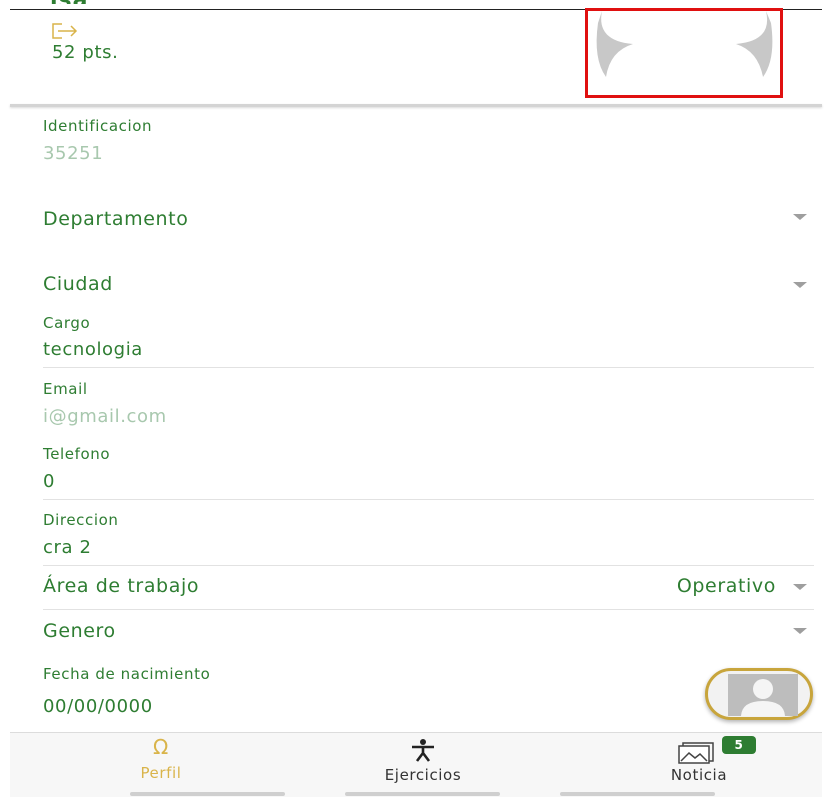 The width and height of the screenshot is (828, 797). What do you see at coordinates (428, 609) in the screenshot?
I see `area-trabajo-underline` at bounding box center [428, 609].